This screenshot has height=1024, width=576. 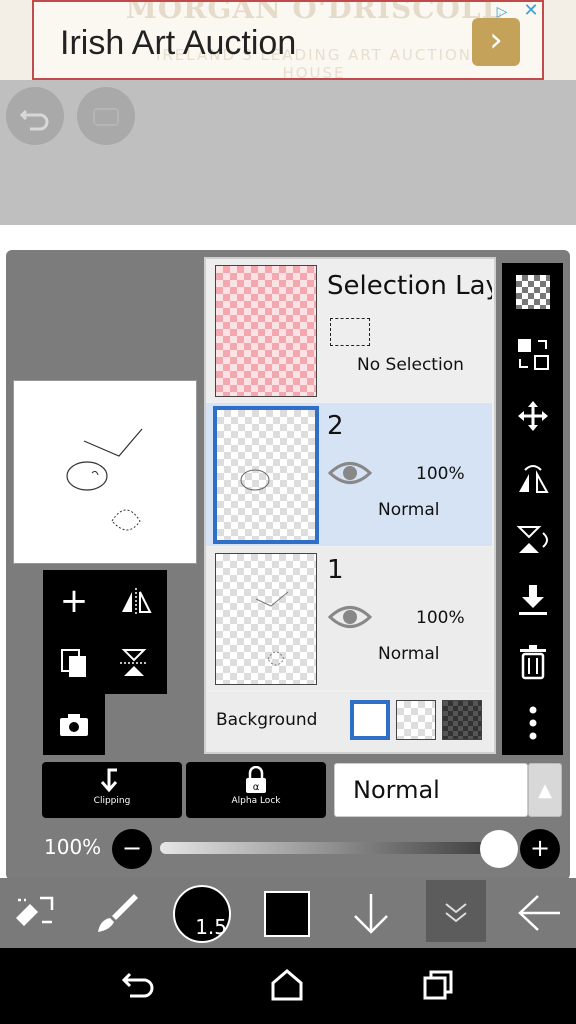 I want to click on lock-icon: α, so click(x=256, y=779).